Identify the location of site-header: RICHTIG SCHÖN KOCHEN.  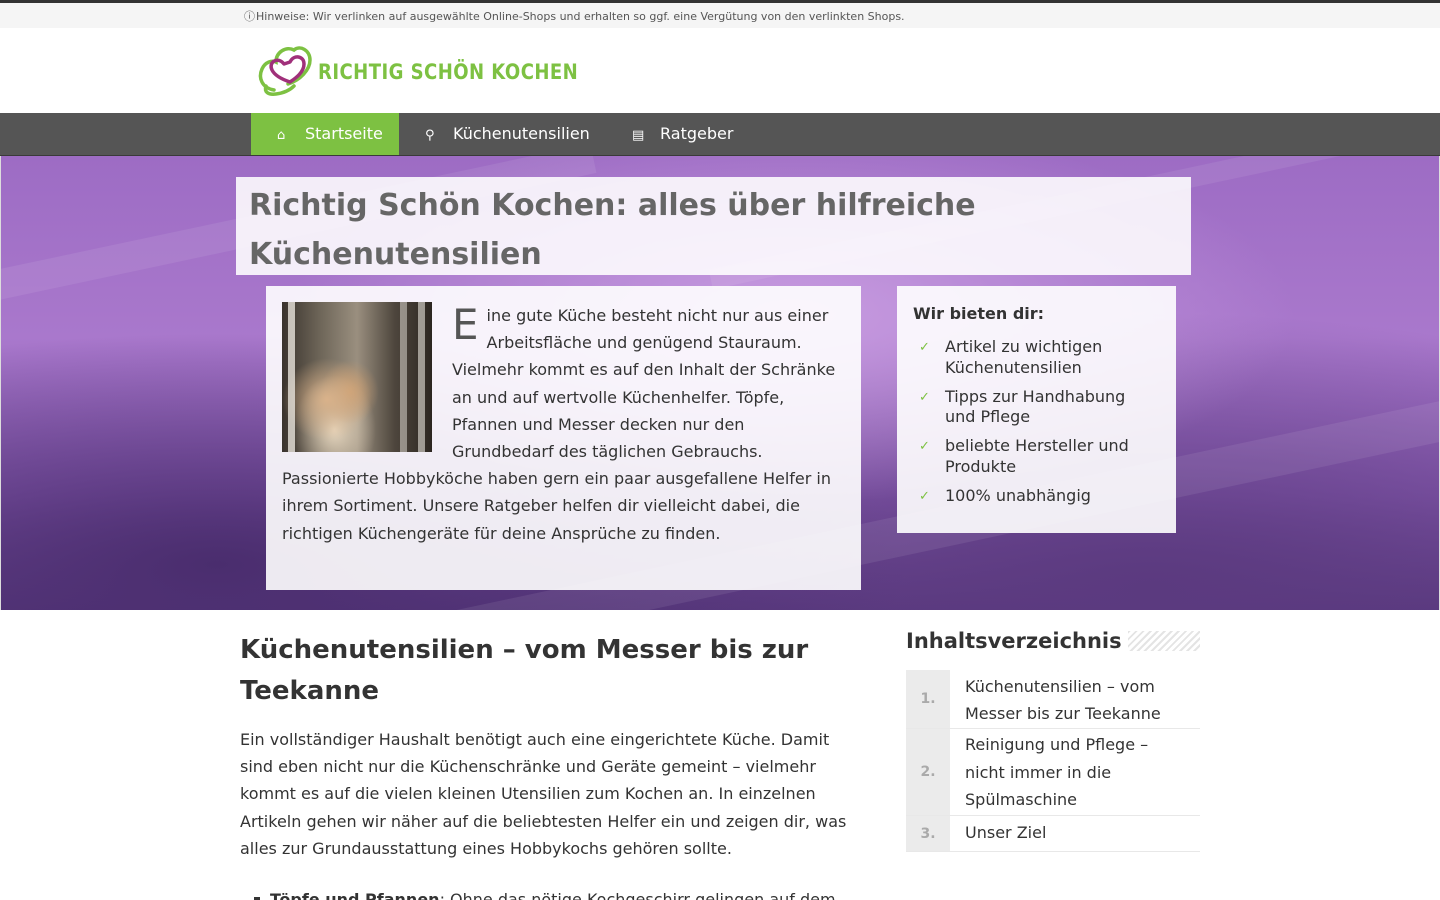
(720, 70).